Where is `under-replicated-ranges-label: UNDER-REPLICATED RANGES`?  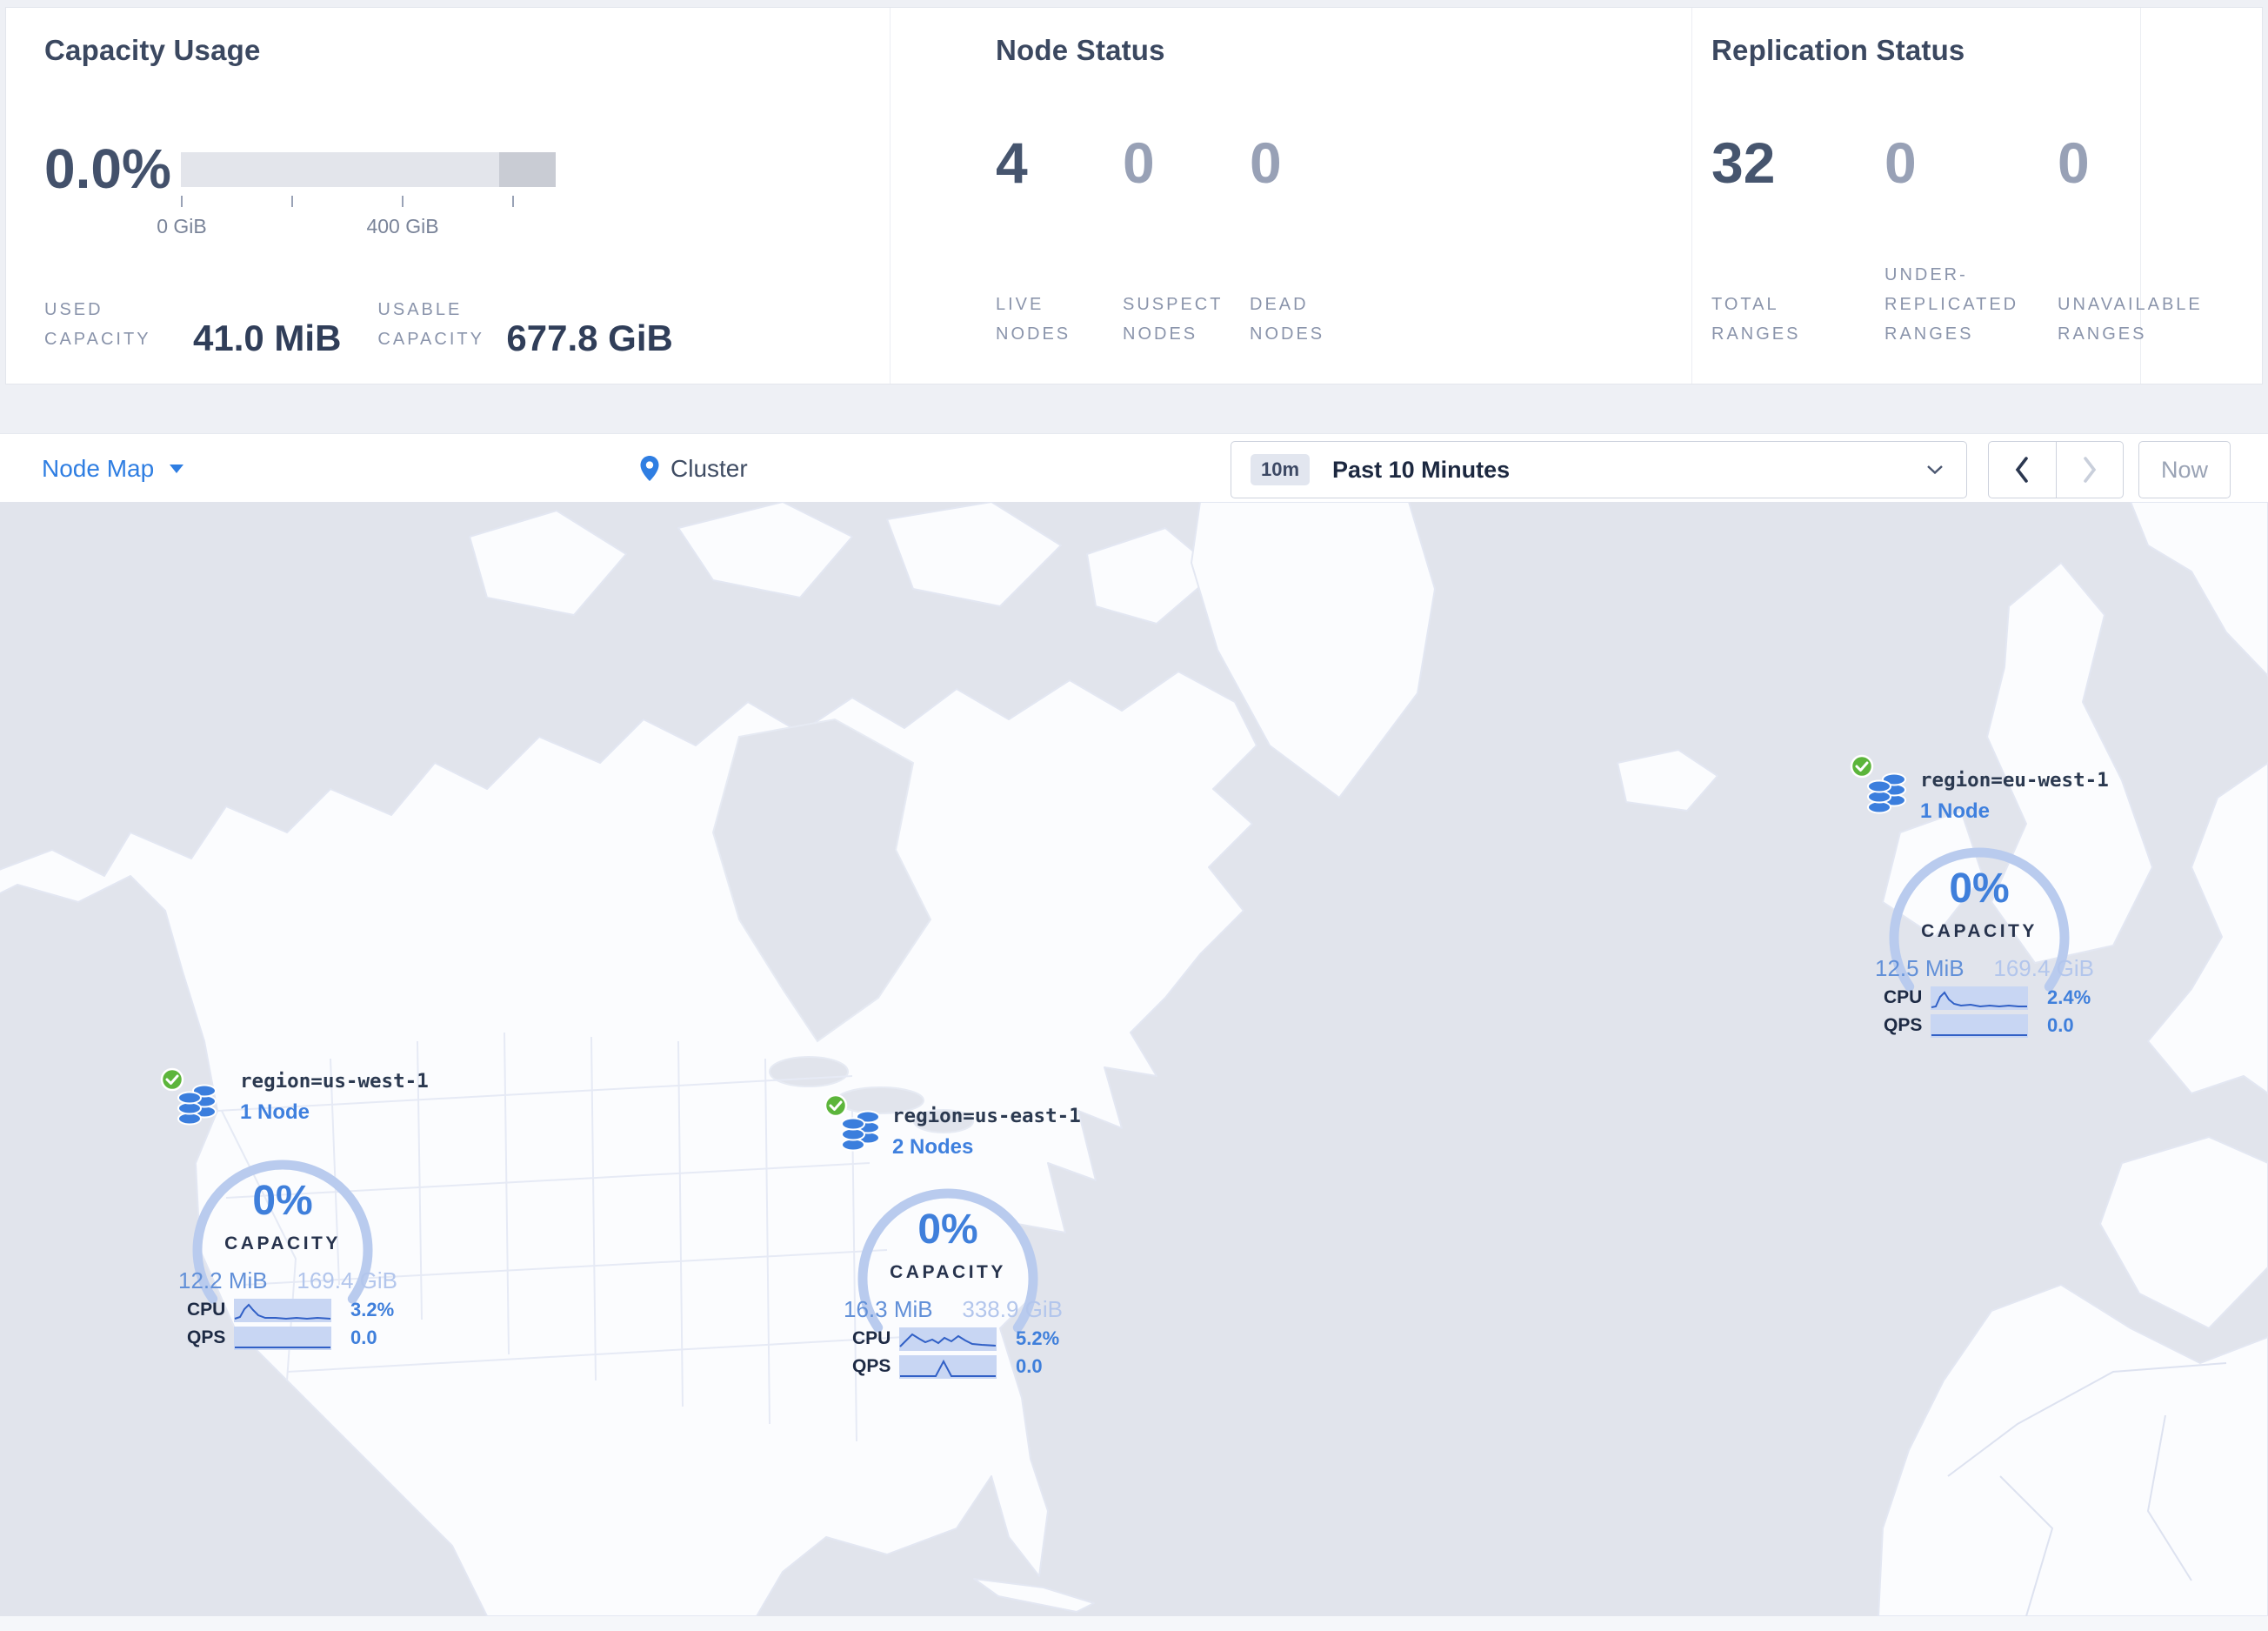
under-replicated-ranges-label: UNDER-REPLICATED RANGES is located at coordinates (1951, 304).